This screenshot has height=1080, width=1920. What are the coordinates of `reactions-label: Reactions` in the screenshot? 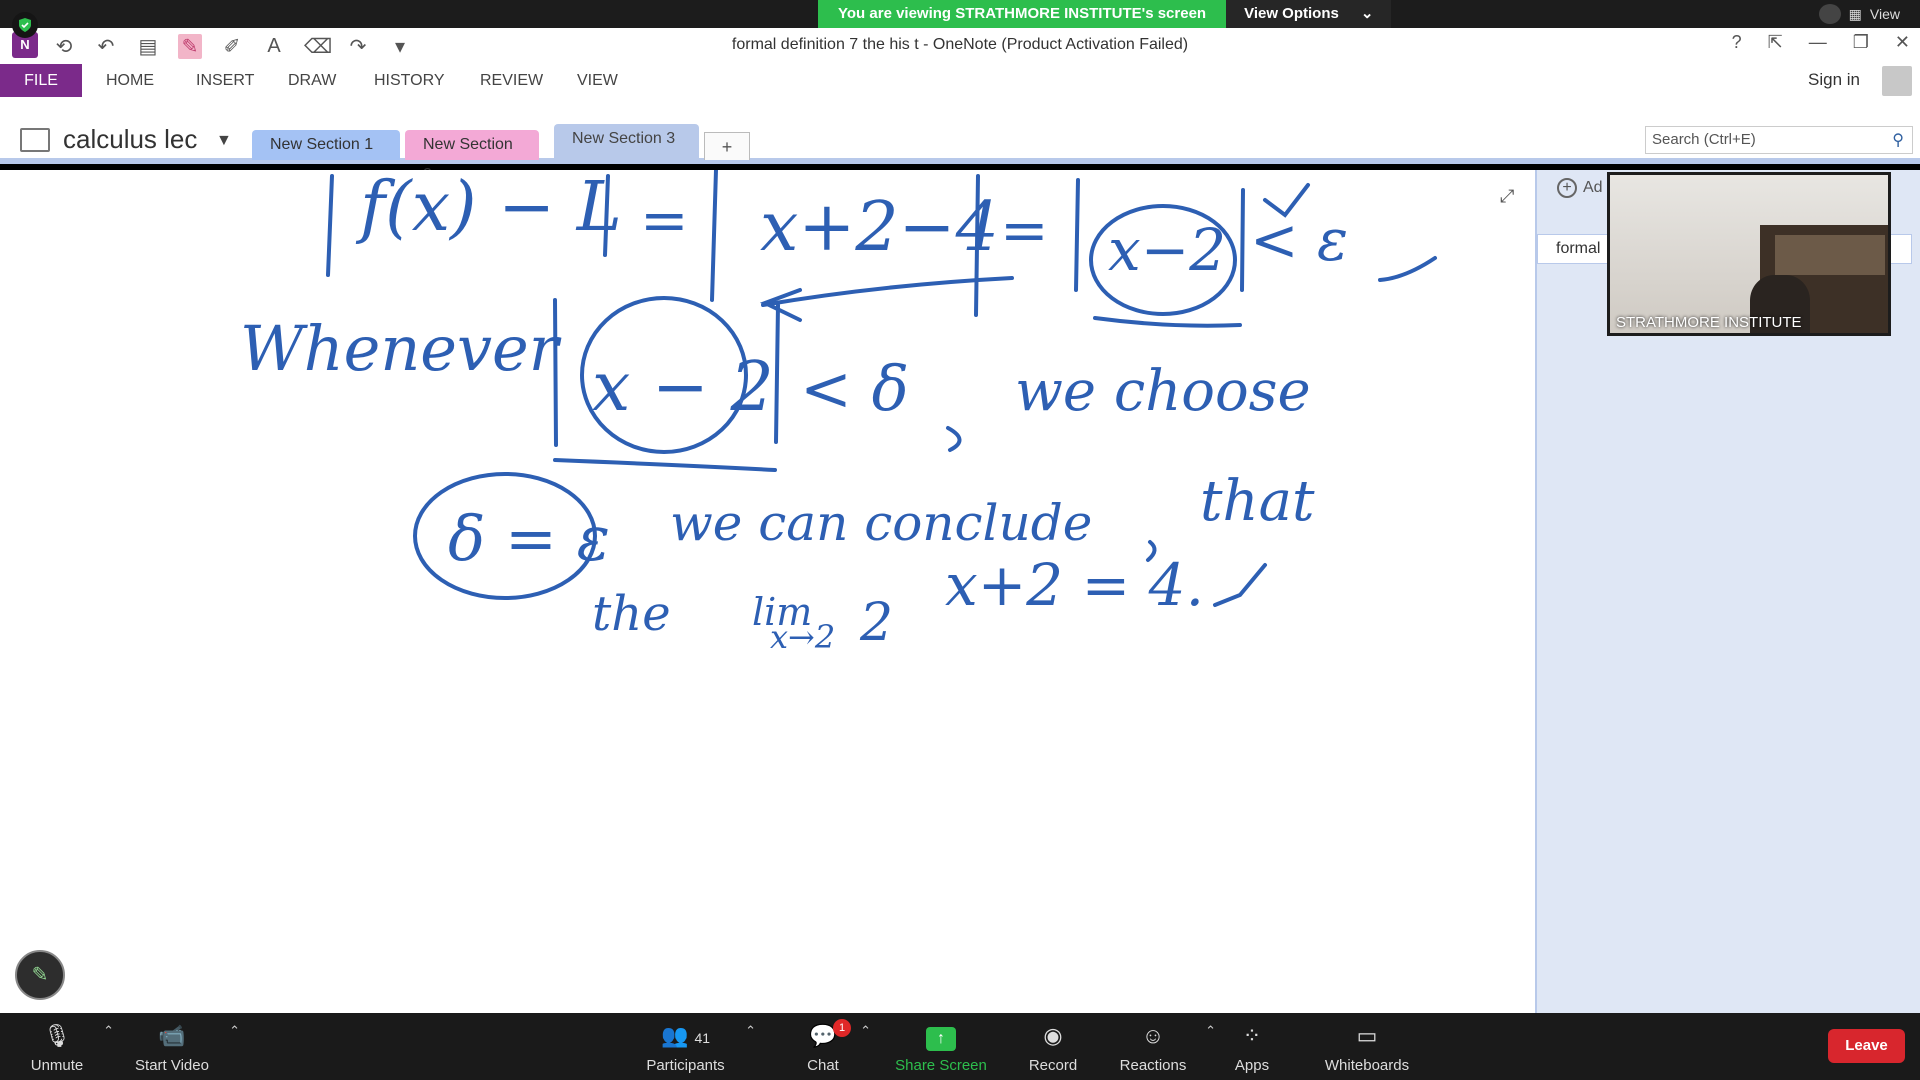 It's located at (1153, 1065).